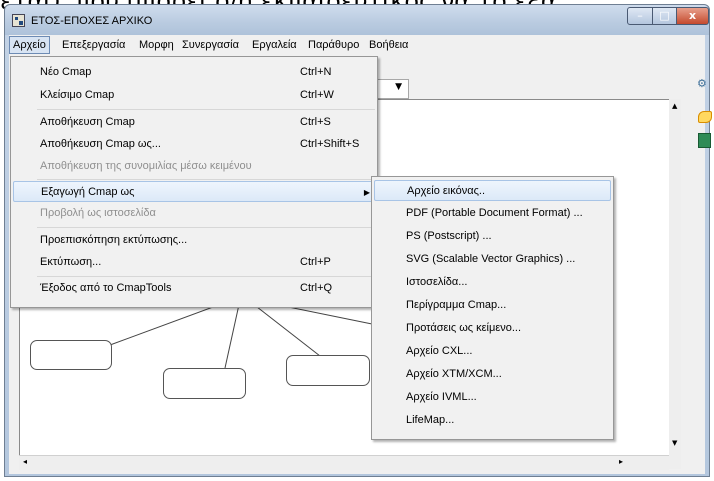 The image size is (714, 481). Describe the element at coordinates (316, 288) in the screenshot. I see `menu-item-shortcut: Ctrl+Q` at that location.